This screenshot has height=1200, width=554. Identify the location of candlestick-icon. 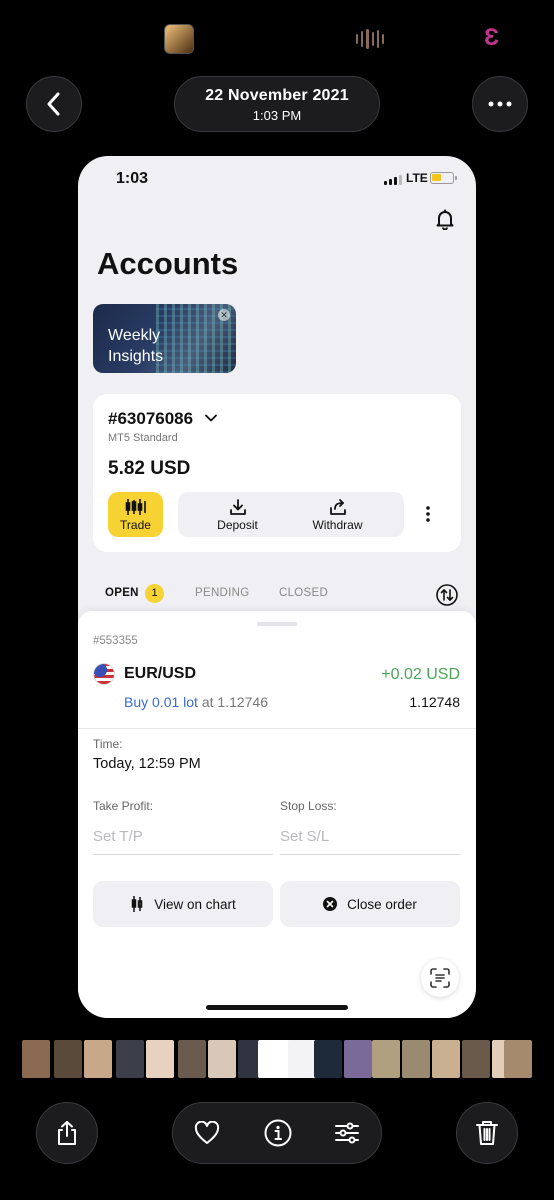
(135, 507).